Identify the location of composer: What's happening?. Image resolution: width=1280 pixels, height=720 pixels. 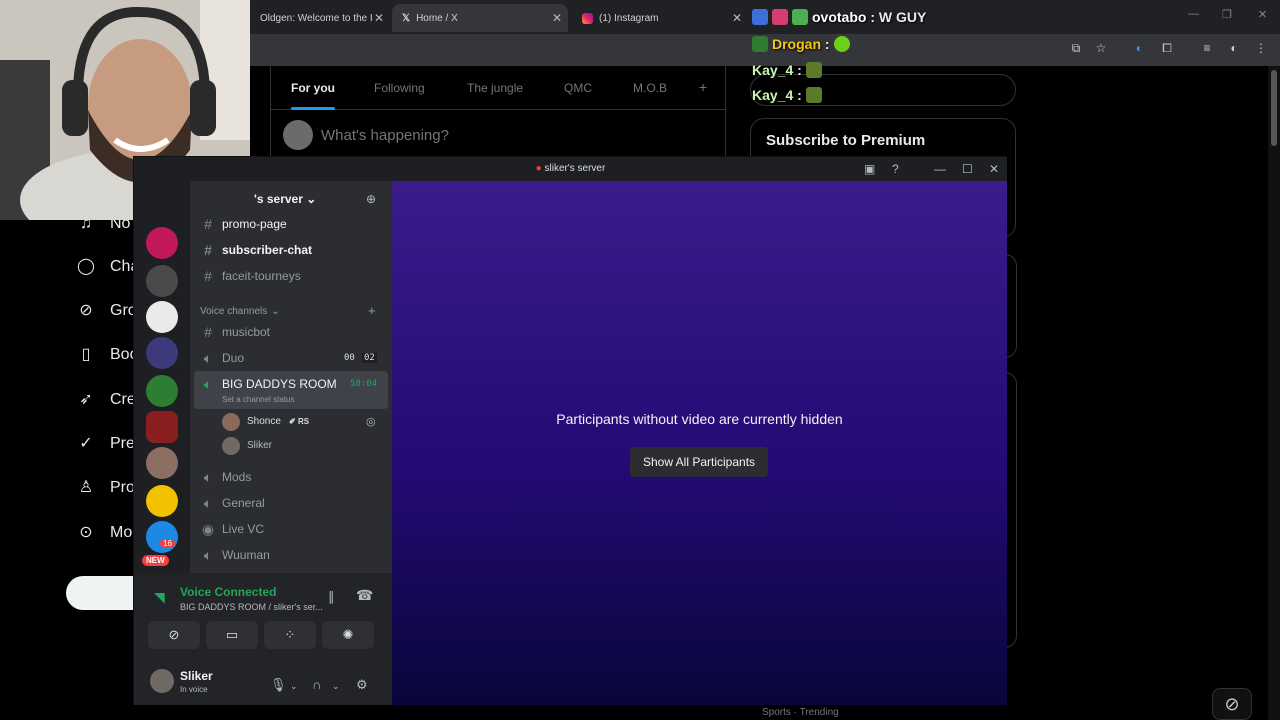
(498, 135).